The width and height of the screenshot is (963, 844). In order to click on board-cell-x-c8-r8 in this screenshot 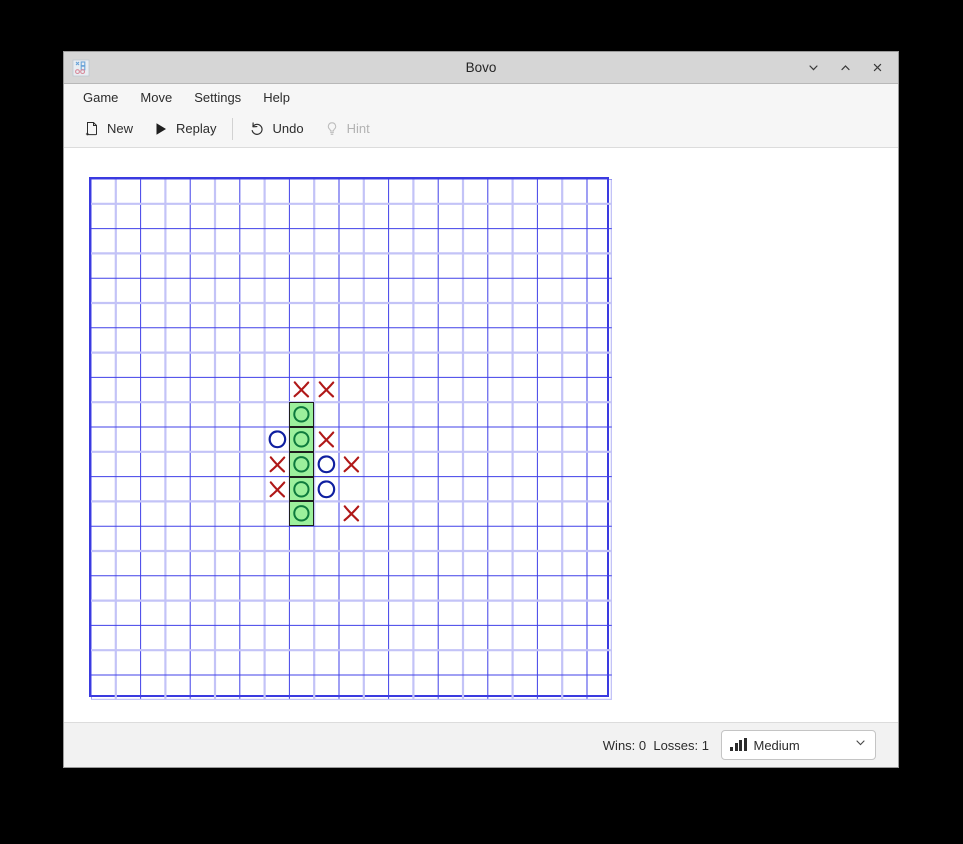, I will do `click(301, 389)`.